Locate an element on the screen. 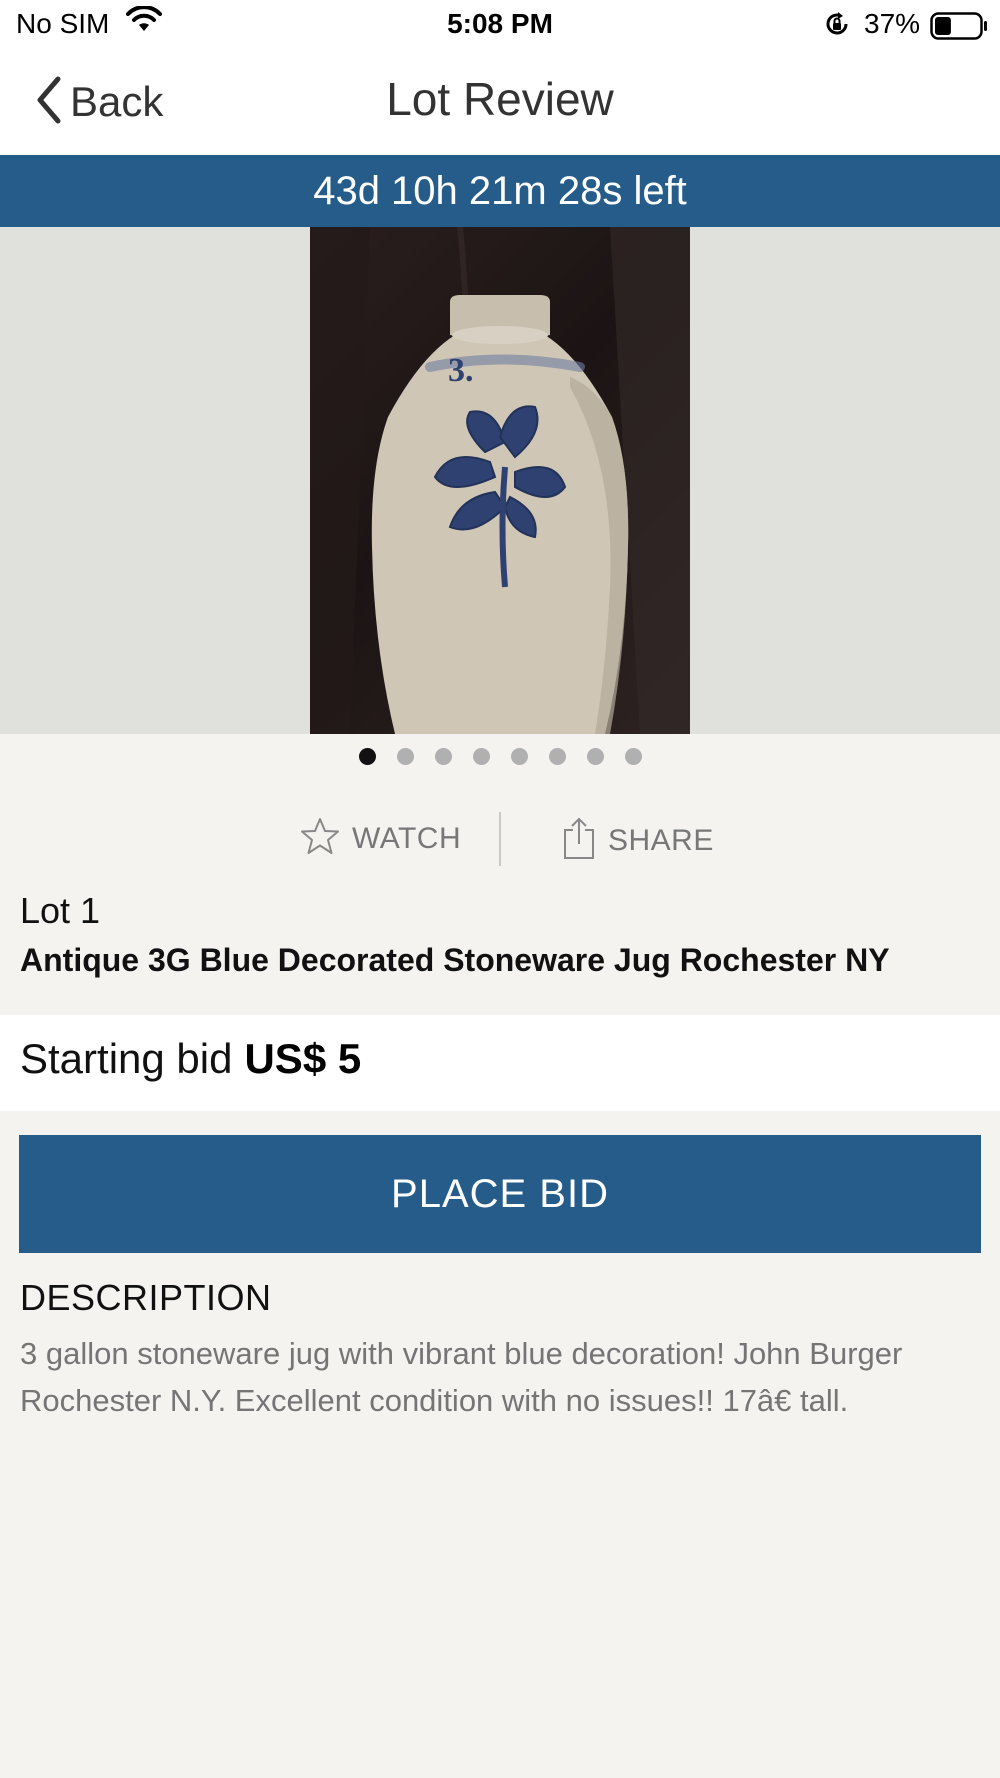 The image size is (1000, 1778). starting-bid-amount: US$ 5 is located at coordinates (303, 1058).